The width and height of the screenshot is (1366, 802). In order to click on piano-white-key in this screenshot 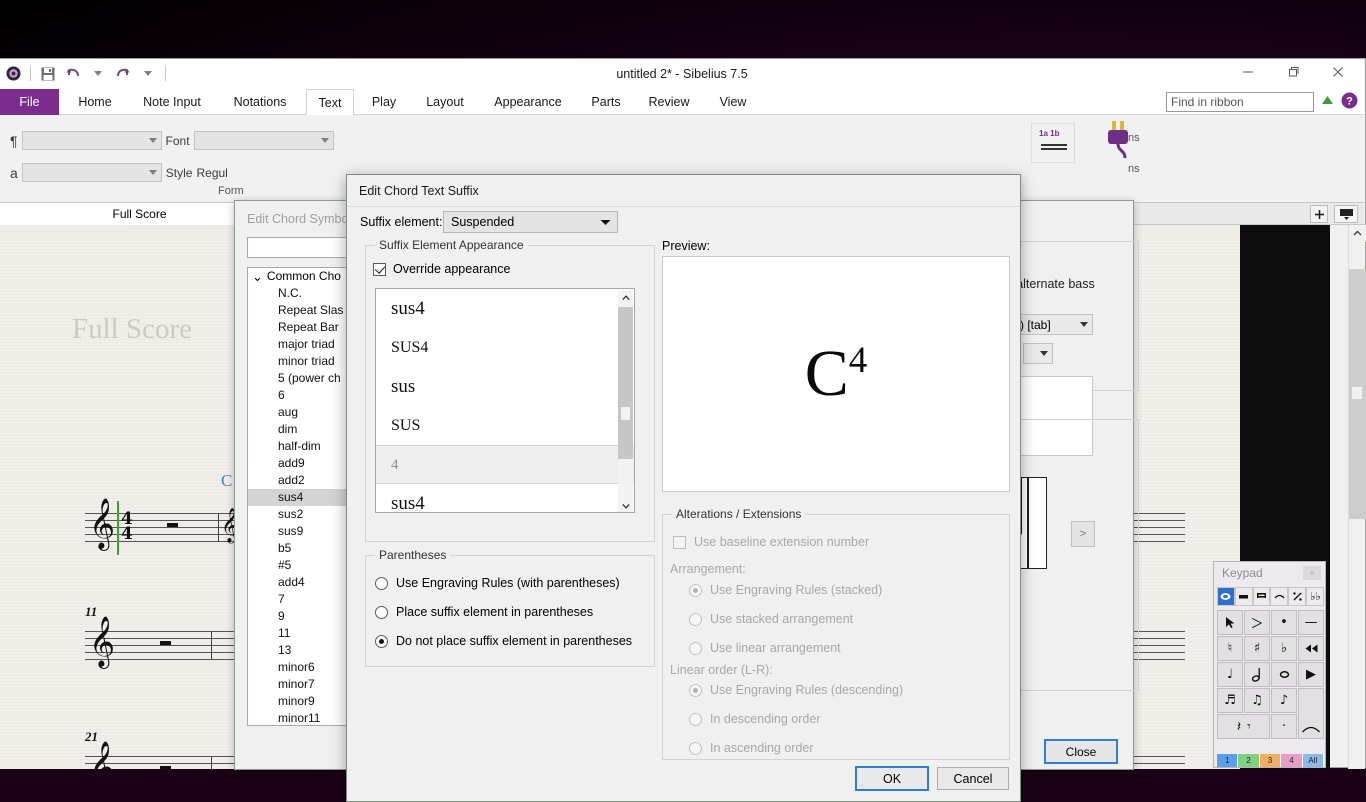, I will do `click(1037, 523)`.